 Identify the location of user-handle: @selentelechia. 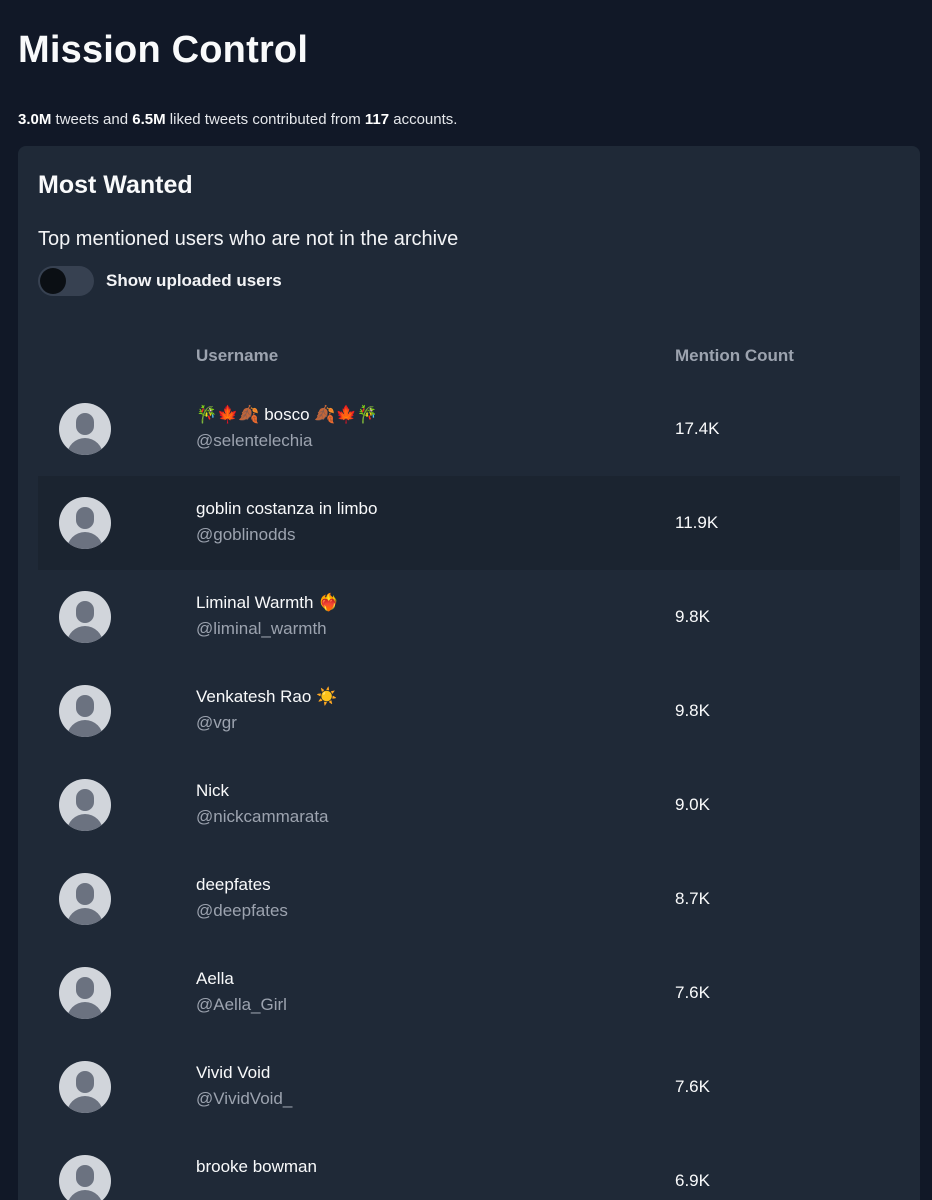
(254, 440).